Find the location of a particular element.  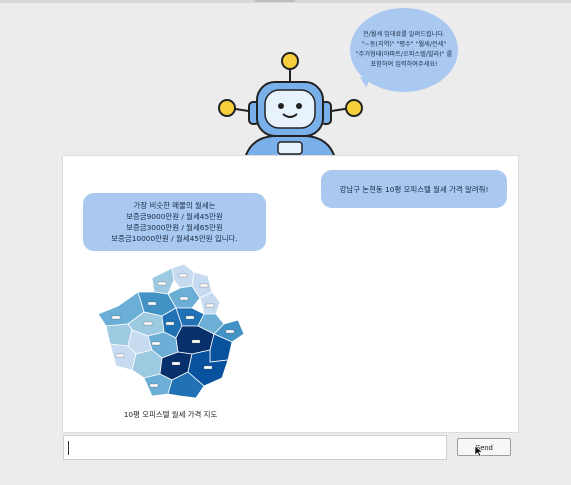

bot-message-line: 보증금10000만원 / 월세45만원 입니다. is located at coordinates (174, 238).